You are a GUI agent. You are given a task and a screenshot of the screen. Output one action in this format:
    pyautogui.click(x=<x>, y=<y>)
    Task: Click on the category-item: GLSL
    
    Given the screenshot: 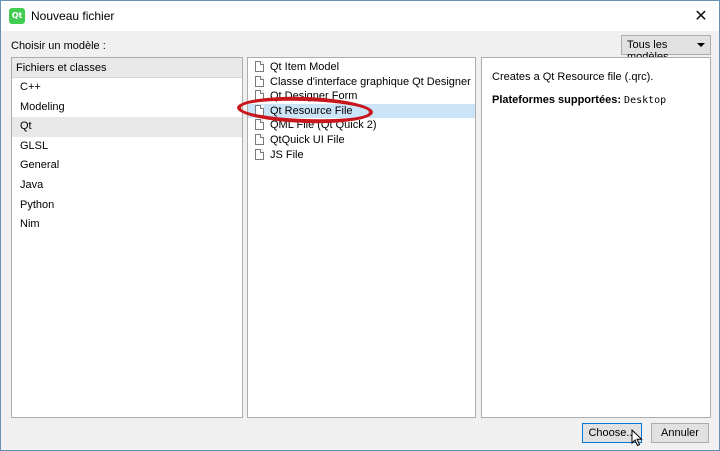 What is the action you would take?
    pyautogui.click(x=127, y=147)
    